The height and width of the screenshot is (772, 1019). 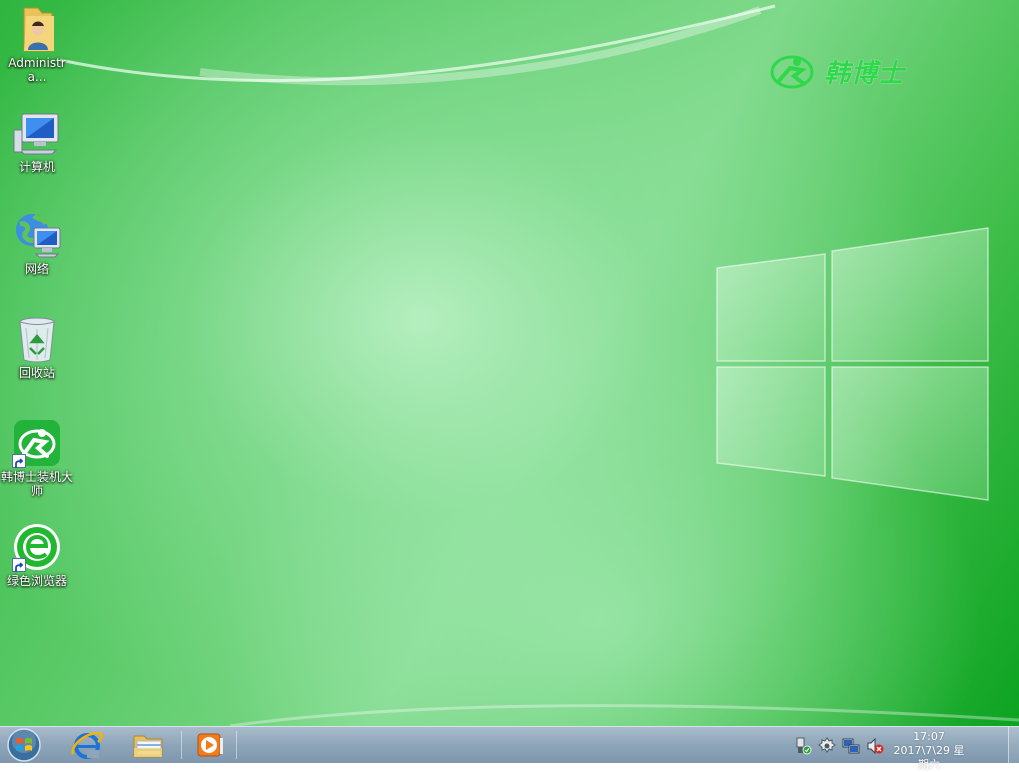 What do you see at coordinates (803, 746) in the screenshot?
I see `usb-safely-remove-icon` at bounding box center [803, 746].